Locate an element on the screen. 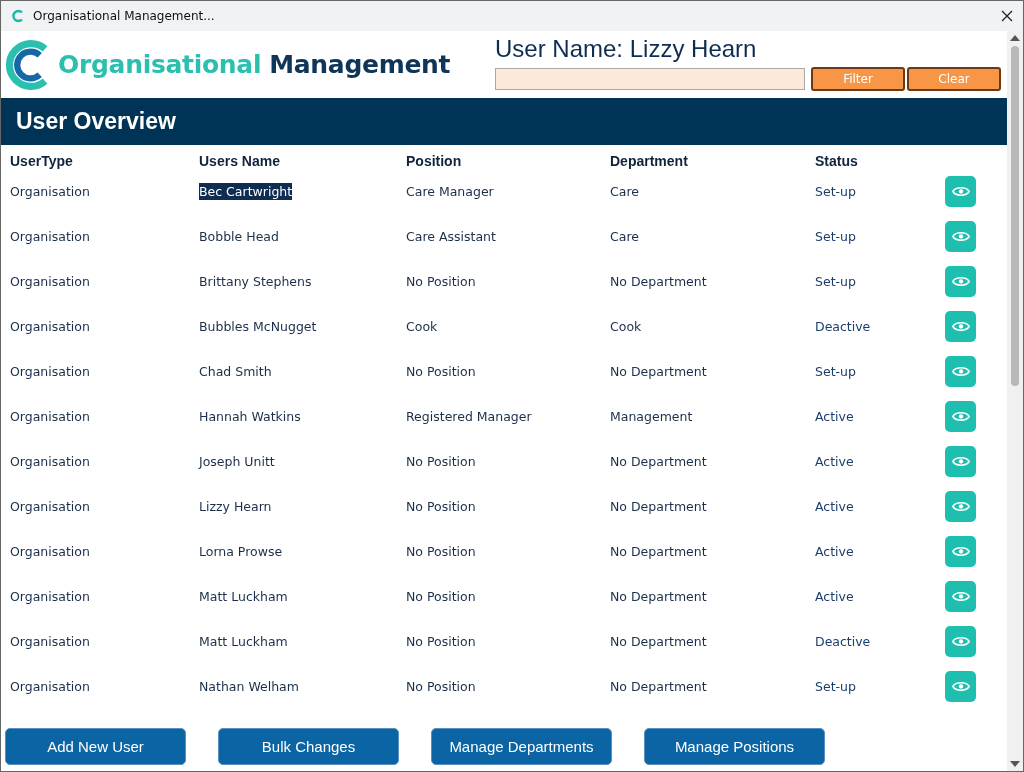  scrollbar is located at coordinates (1015, 401).